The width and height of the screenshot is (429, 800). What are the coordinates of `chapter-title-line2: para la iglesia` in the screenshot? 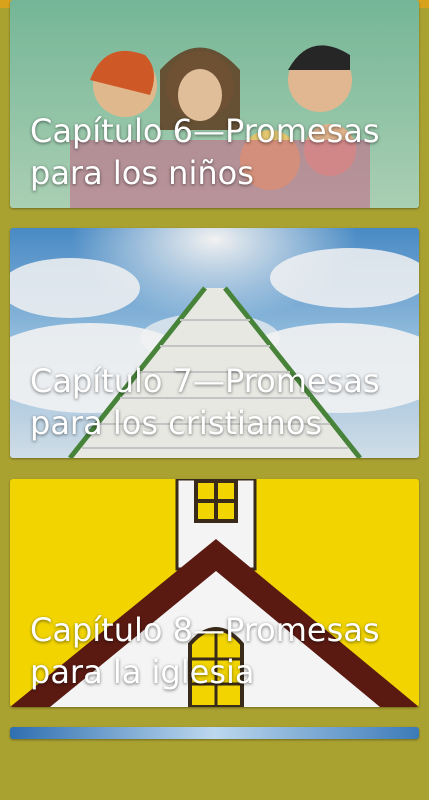 It's located at (142, 672).